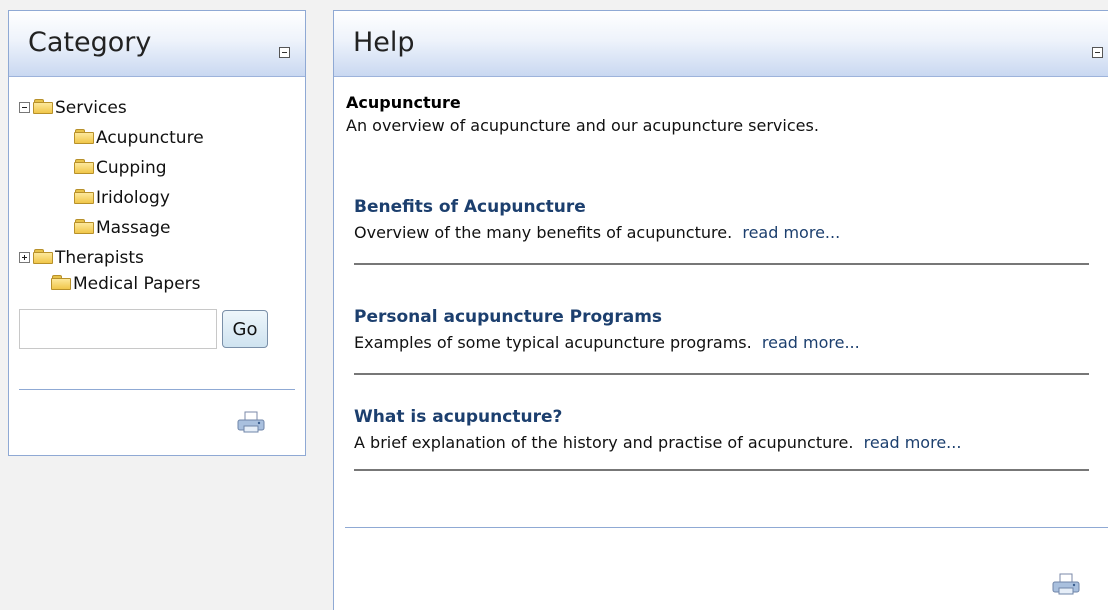 The height and width of the screenshot is (610, 1108). Describe the element at coordinates (133, 198) in the screenshot. I see `tree-item-label: Iridology` at that location.